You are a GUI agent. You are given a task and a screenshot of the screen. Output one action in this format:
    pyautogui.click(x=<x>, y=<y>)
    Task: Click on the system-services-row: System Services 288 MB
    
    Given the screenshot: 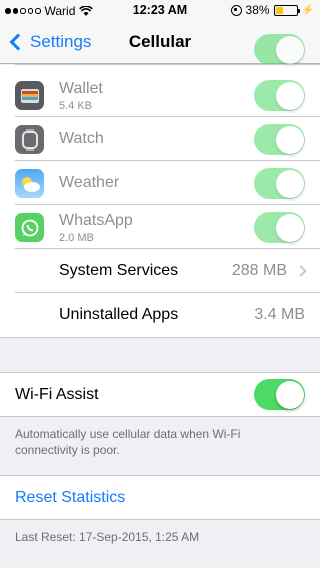 What is the action you would take?
    pyautogui.click(x=160, y=271)
    